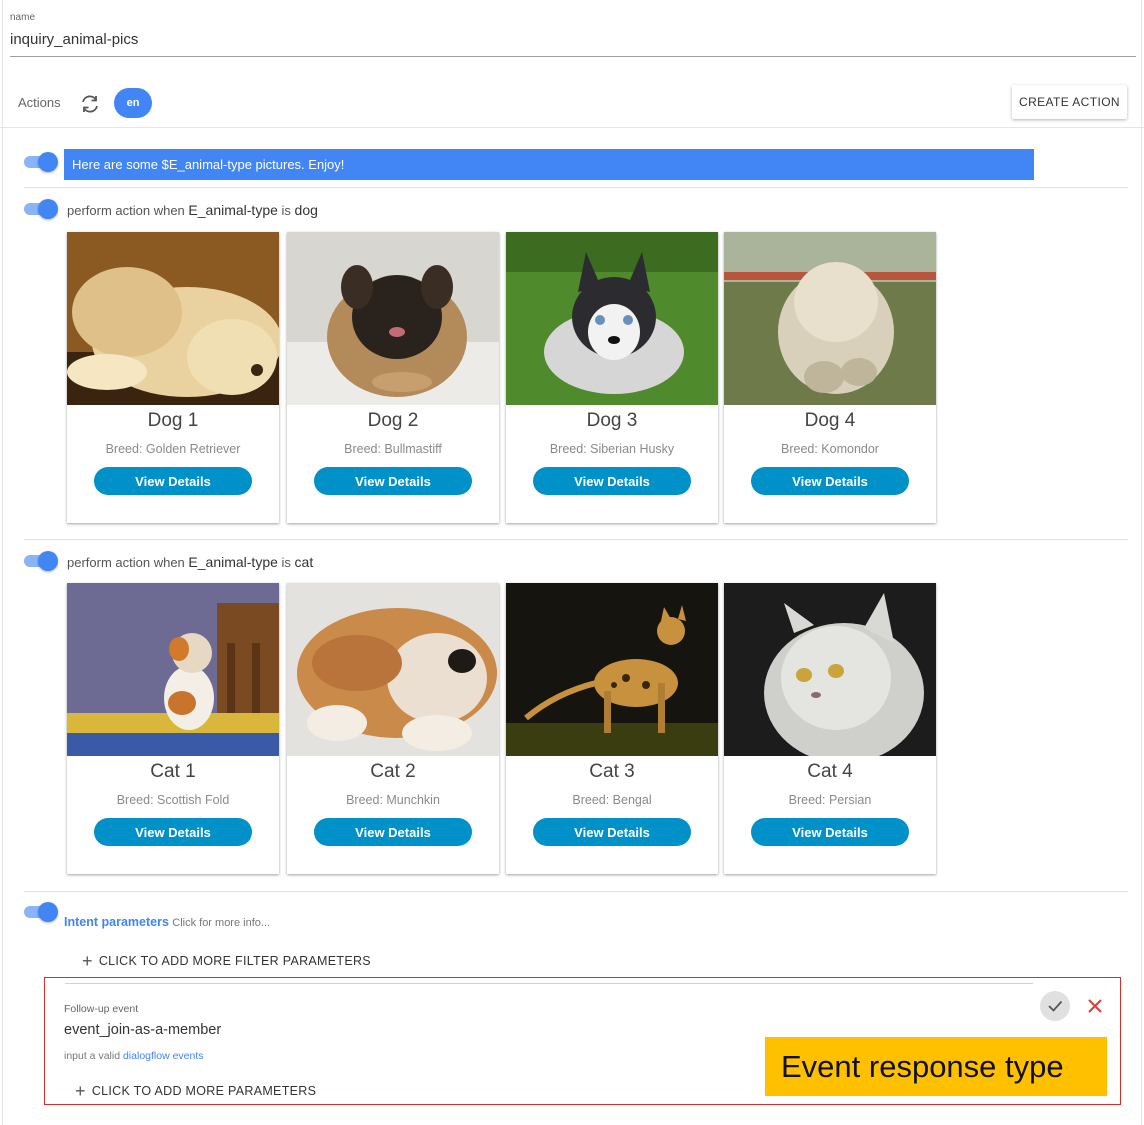  What do you see at coordinates (173, 420) in the screenshot?
I see `card-title: Dog 1` at bounding box center [173, 420].